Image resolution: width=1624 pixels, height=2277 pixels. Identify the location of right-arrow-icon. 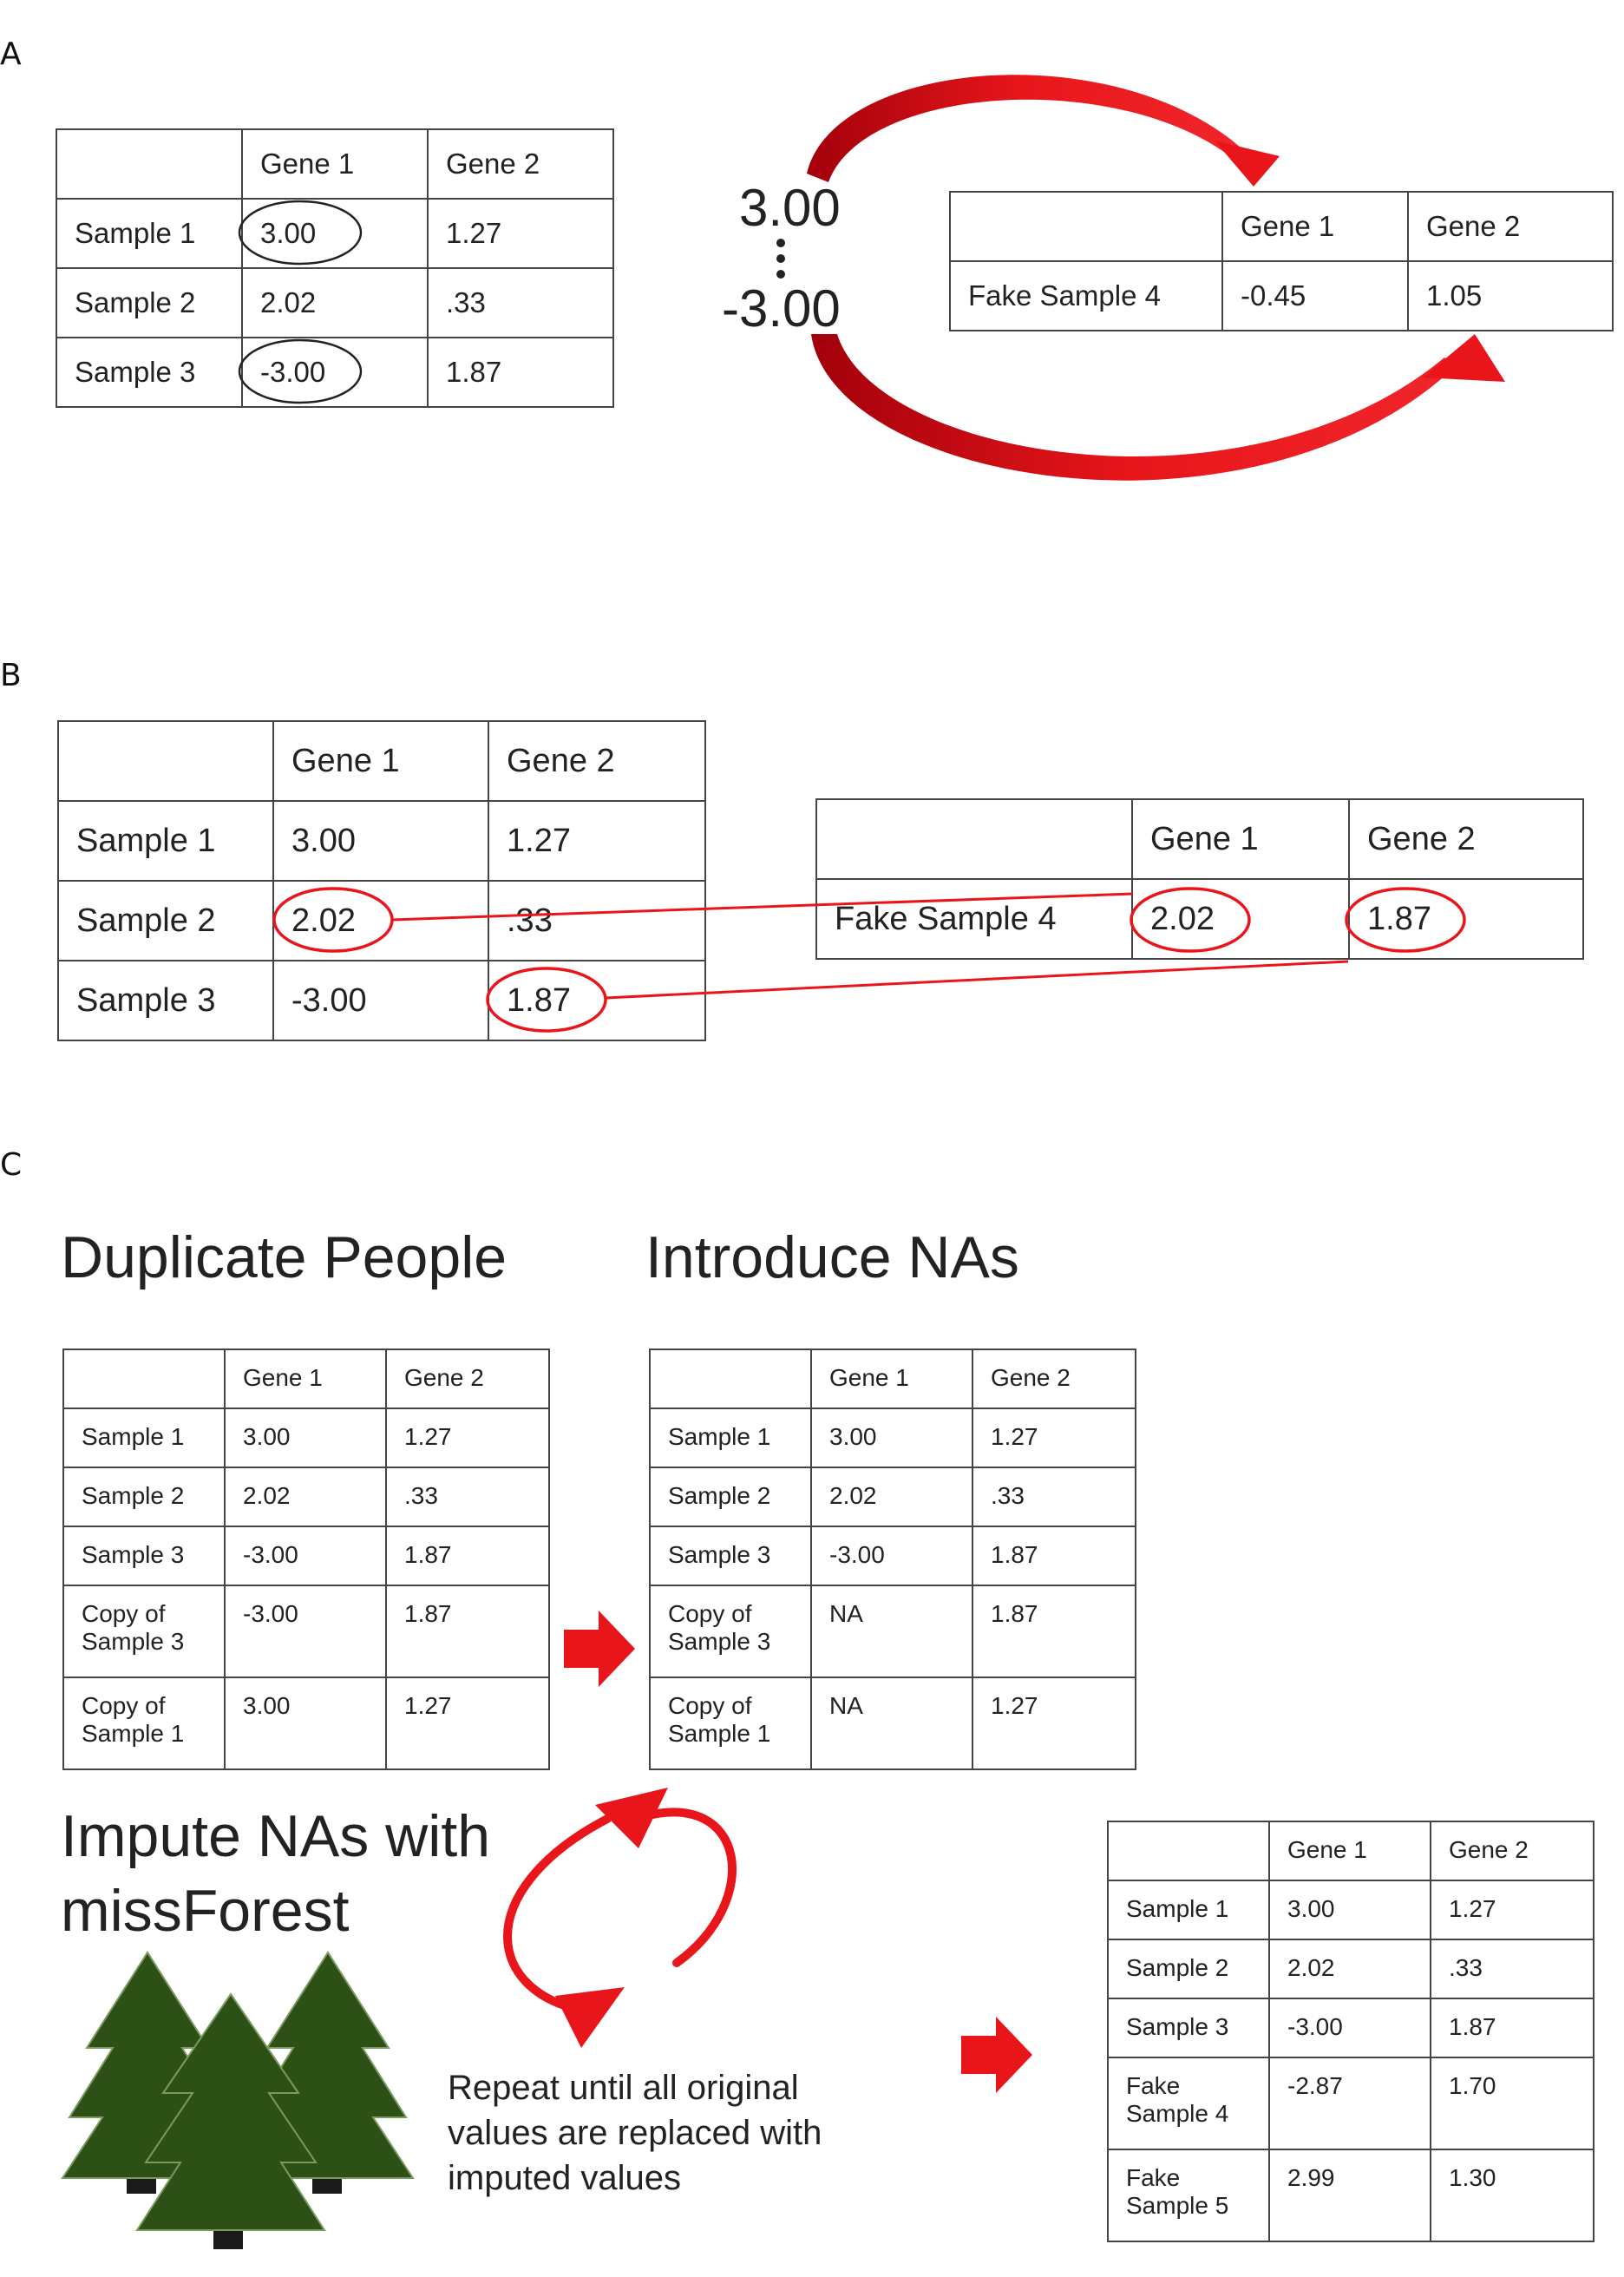
(599, 1649).